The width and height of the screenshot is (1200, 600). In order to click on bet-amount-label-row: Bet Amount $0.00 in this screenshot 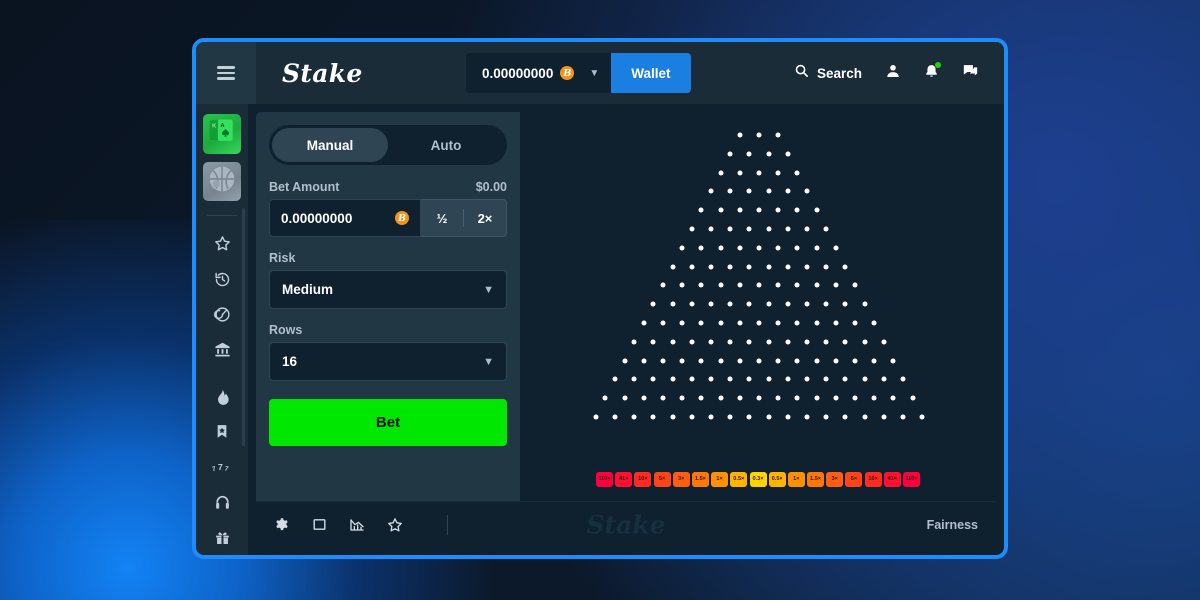, I will do `click(388, 187)`.